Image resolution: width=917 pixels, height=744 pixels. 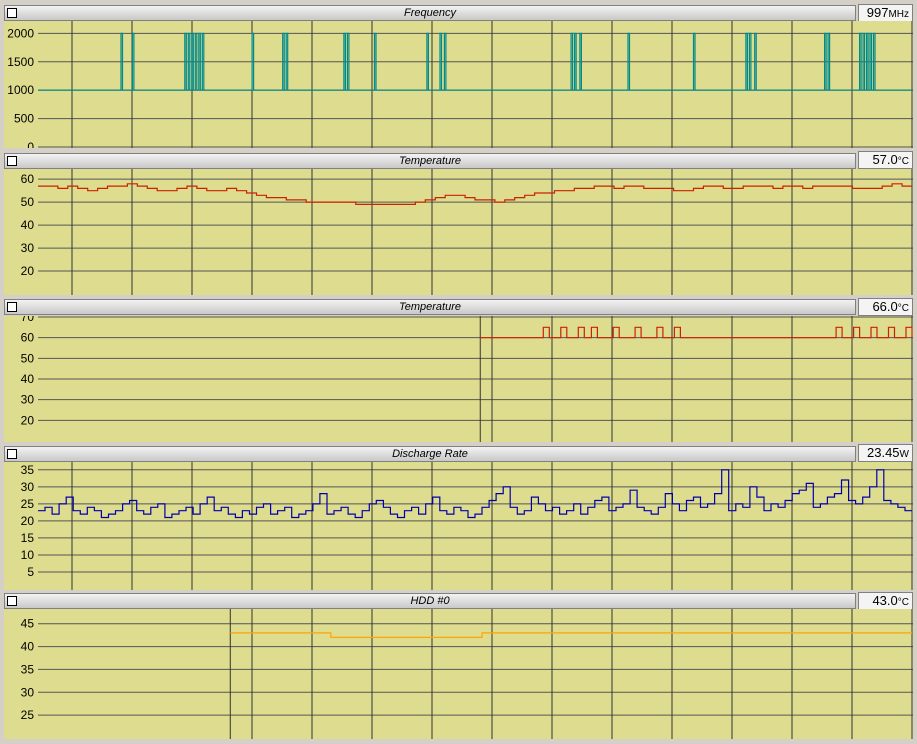 I want to click on y-tick-label: 2000, so click(x=20, y=33).